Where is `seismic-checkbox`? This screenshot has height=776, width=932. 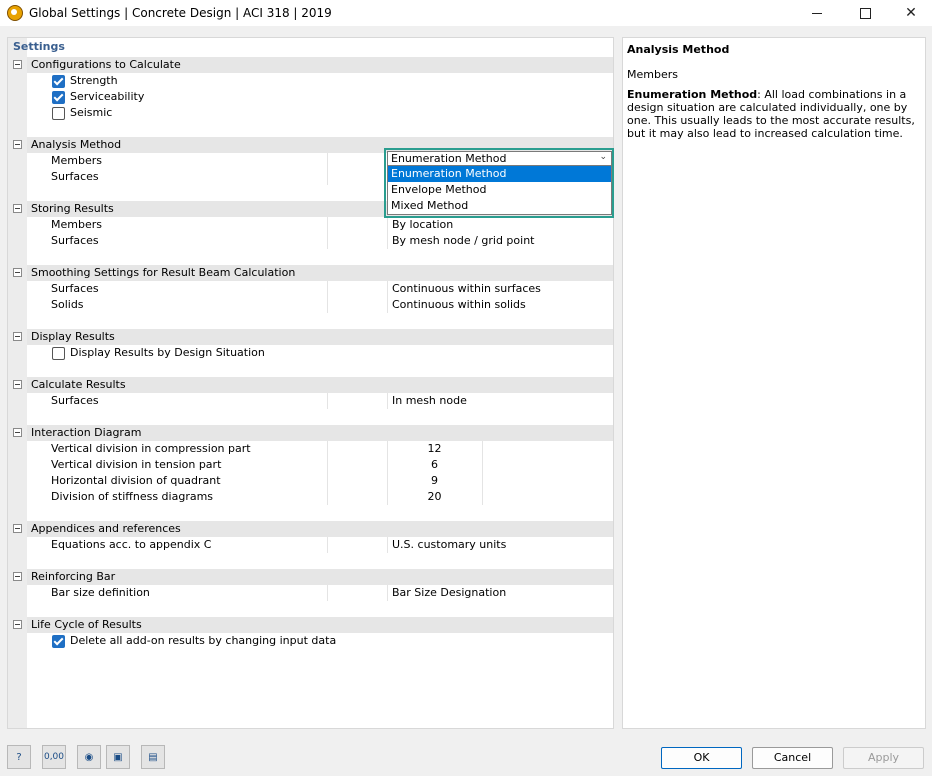
seismic-checkbox is located at coordinates (58, 113).